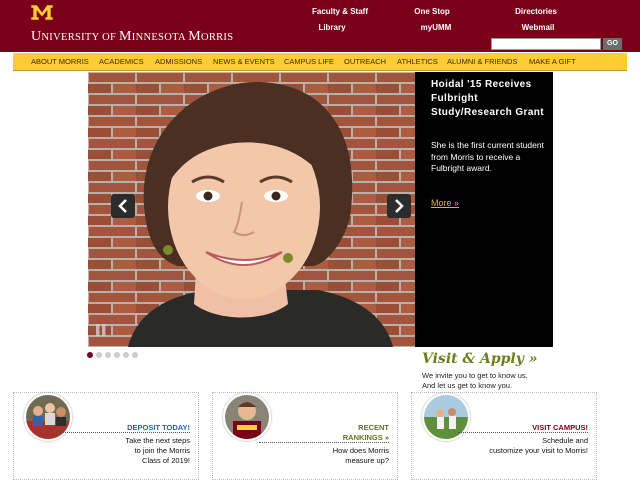 The image size is (640, 480). I want to click on hero-prev-button, so click(123, 206).